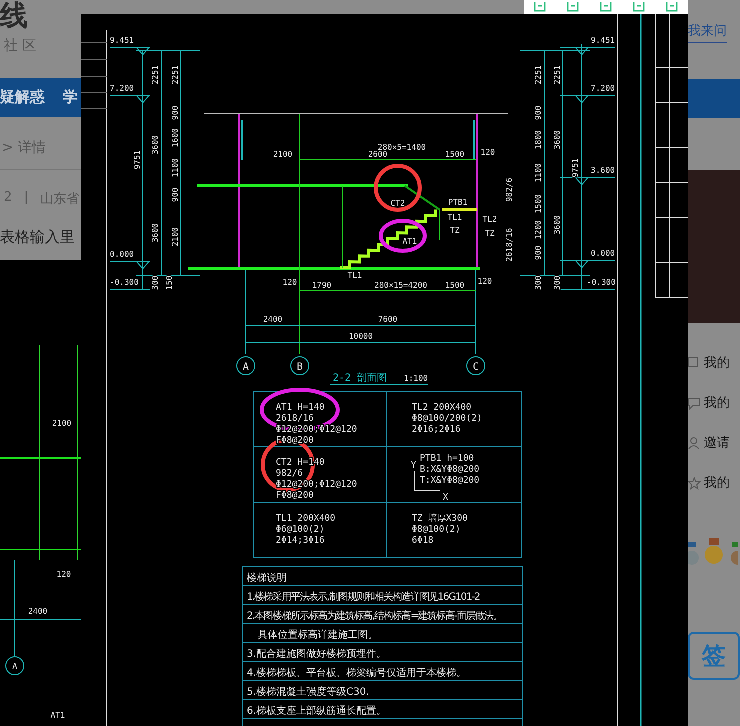 The height and width of the screenshot is (726, 740). What do you see at coordinates (273, 319) in the screenshot?
I see `dimension-label: 2400` at bounding box center [273, 319].